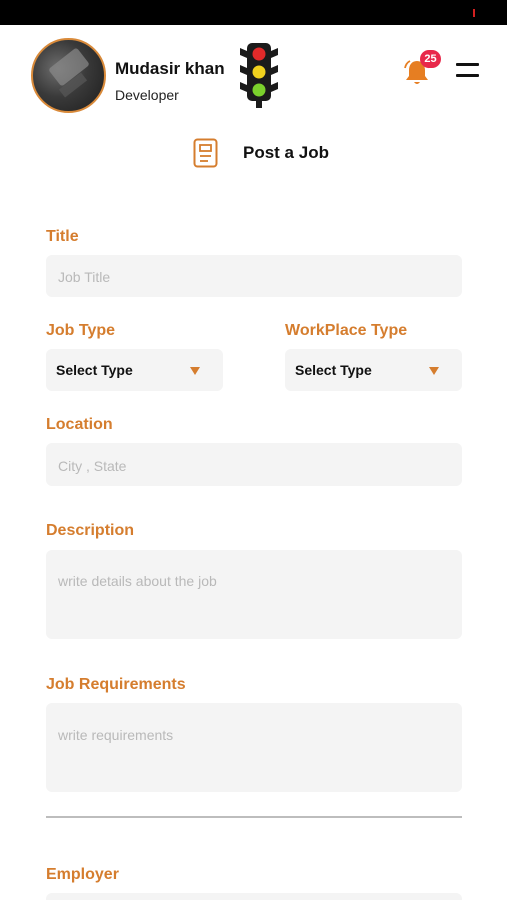 The image size is (507, 900). I want to click on employer-input, so click(254, 896).